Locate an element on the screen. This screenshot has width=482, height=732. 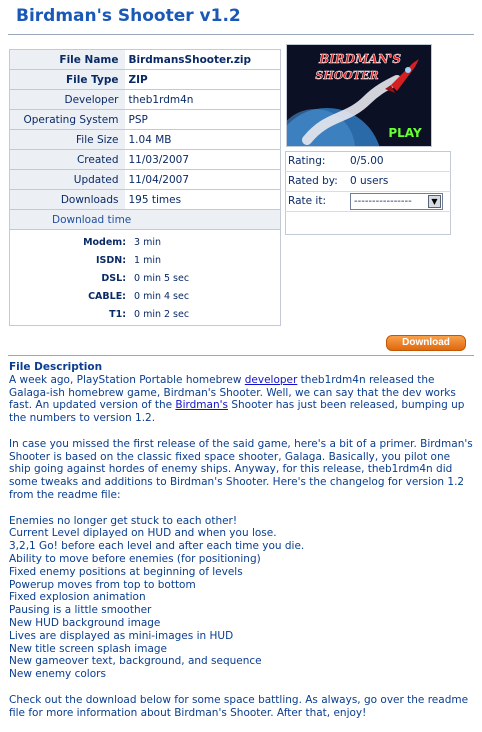
info-row-file-name: File Name BirdmansShooter.zip is located at coordinates (145, 59).